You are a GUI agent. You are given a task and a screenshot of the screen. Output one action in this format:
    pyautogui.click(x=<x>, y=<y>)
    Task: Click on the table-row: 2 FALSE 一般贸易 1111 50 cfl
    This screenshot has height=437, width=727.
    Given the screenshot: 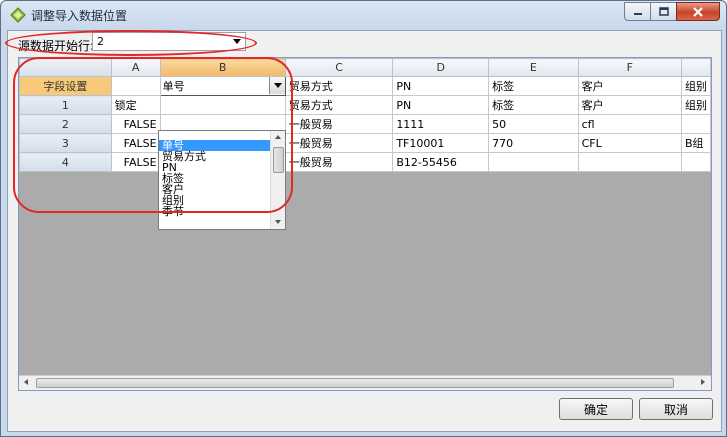 What is the action you would take?
    pyautogui.click(x=365, y=124)
    